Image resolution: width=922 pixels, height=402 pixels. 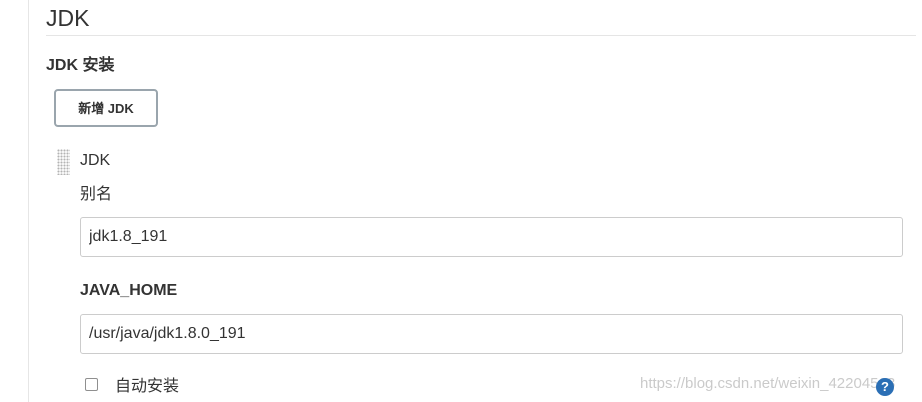 I want to click on help-icon: ?, so click(x=885, y=387).